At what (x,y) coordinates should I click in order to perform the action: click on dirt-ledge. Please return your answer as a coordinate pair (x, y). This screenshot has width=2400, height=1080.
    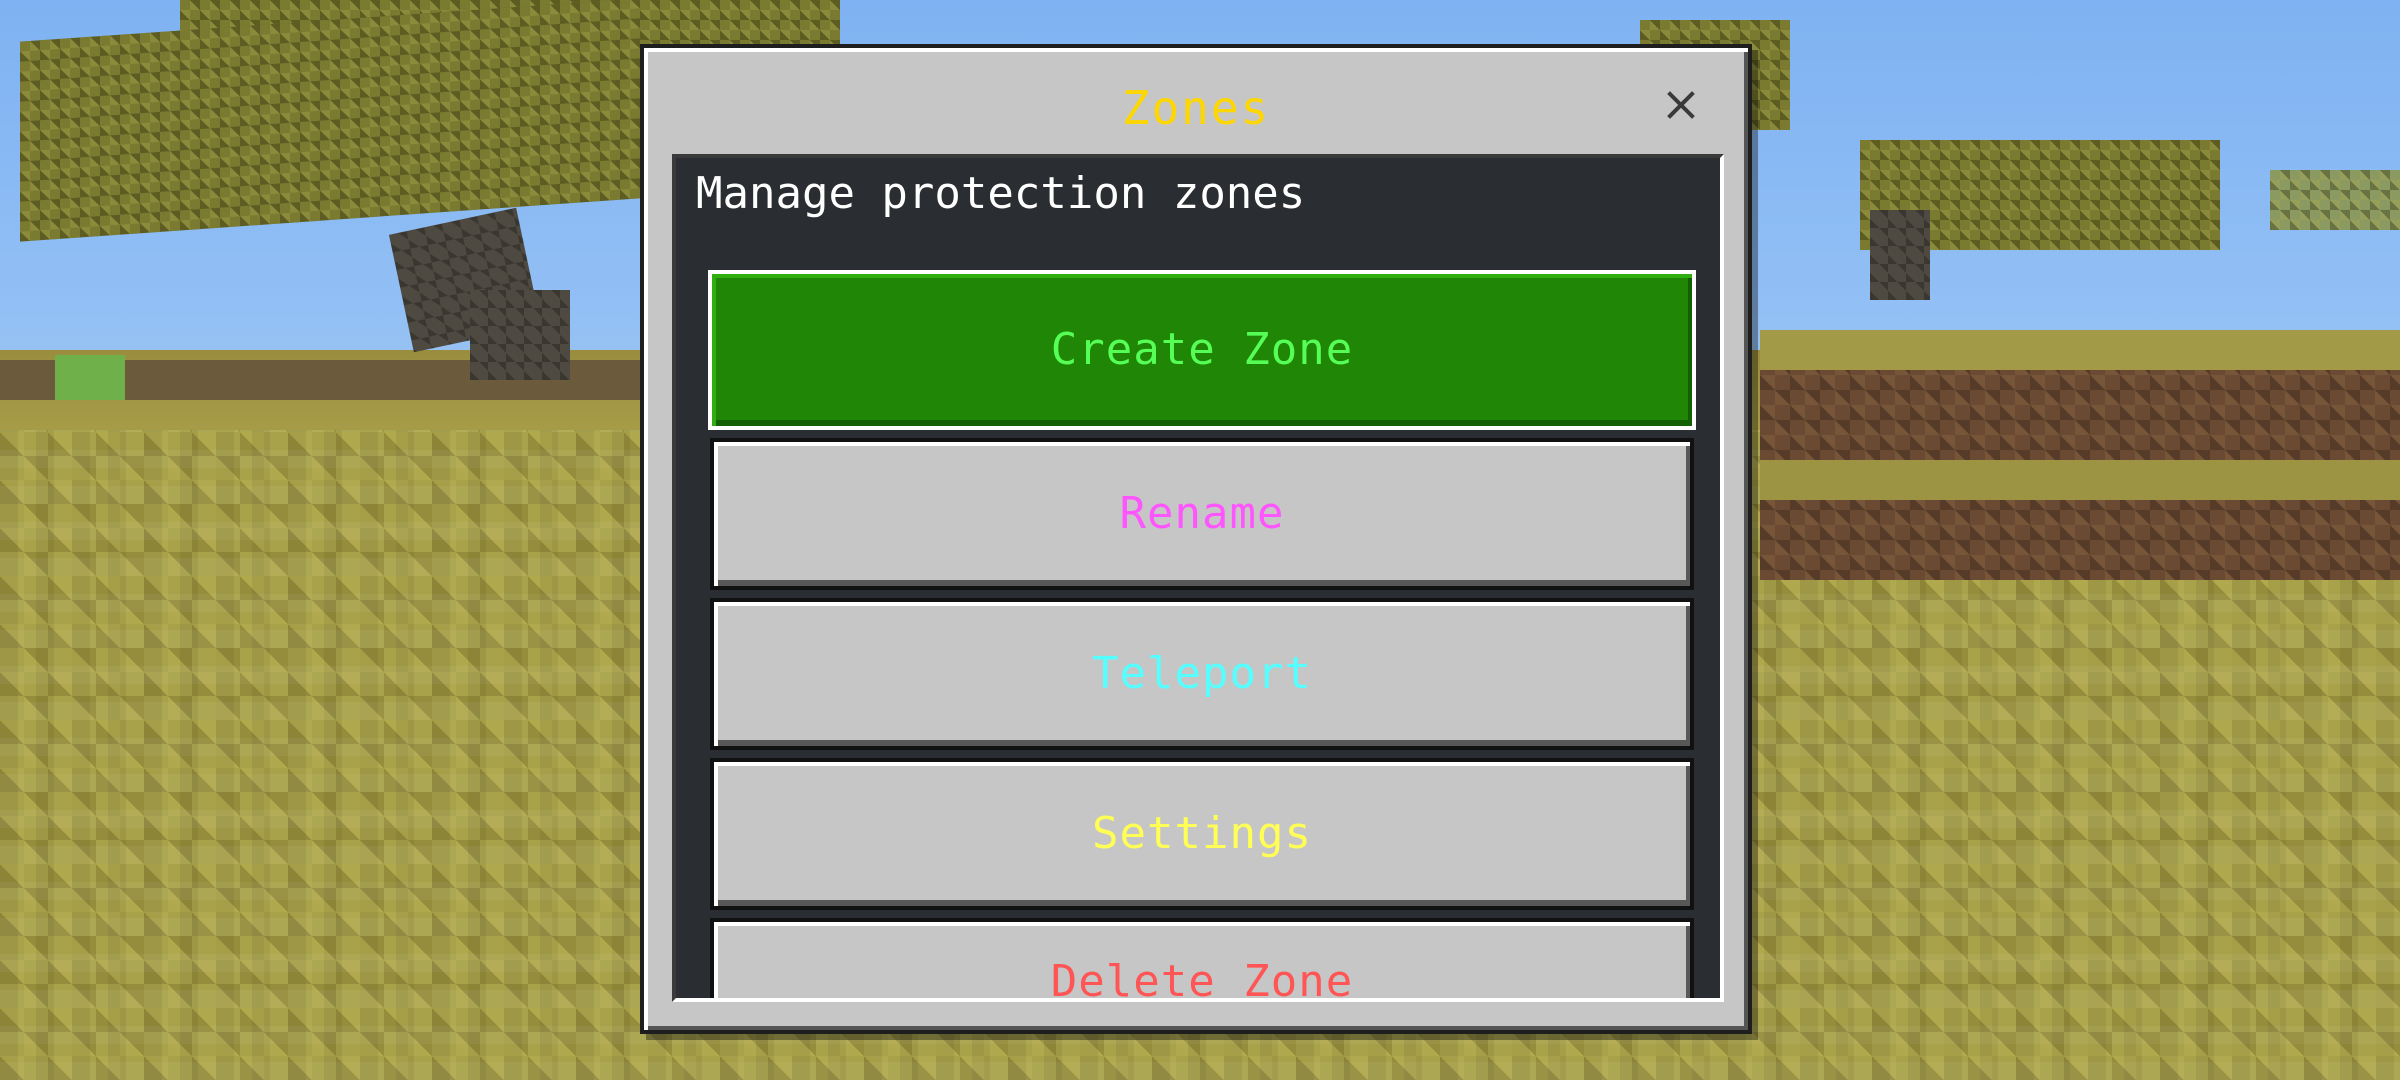
    Looking at the image, I should click on (2080, 455).